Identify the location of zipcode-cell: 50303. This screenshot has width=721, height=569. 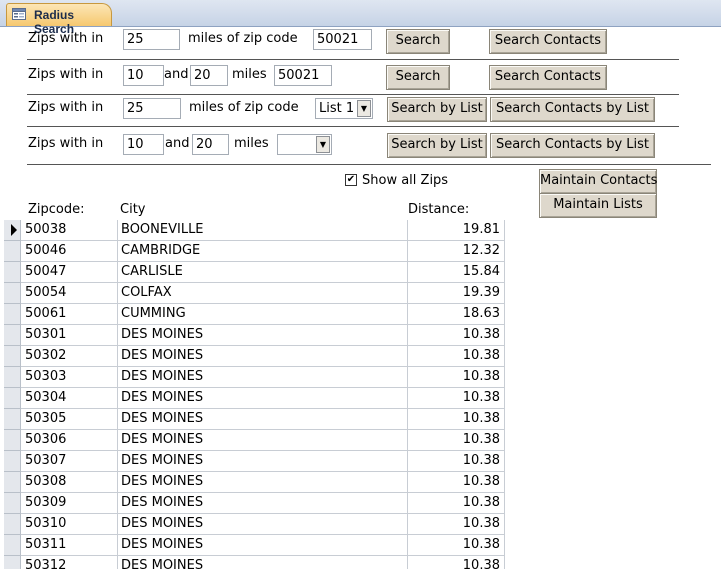
(69, 377).